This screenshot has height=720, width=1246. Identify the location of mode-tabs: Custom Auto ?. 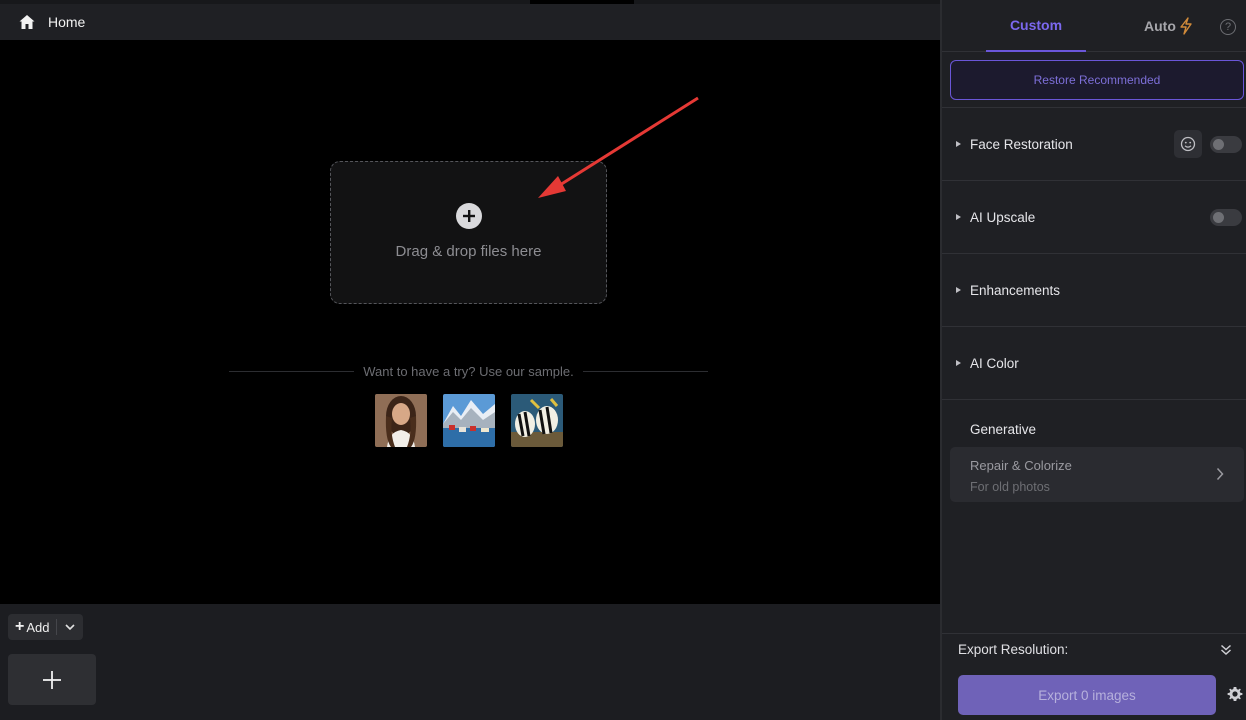
(1094, 26).